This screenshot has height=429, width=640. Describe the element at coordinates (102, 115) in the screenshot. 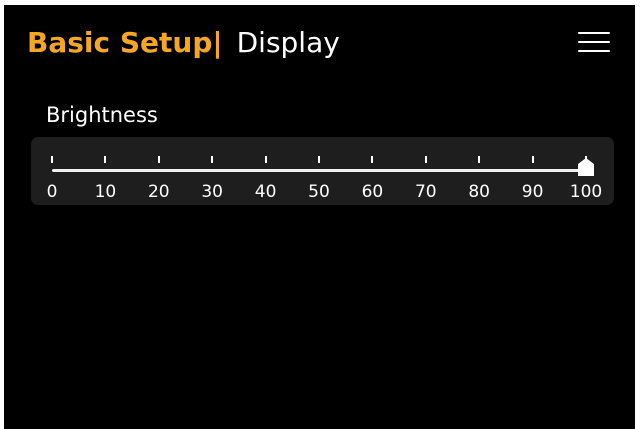

I see `brightness-label: Brightness` at that location.